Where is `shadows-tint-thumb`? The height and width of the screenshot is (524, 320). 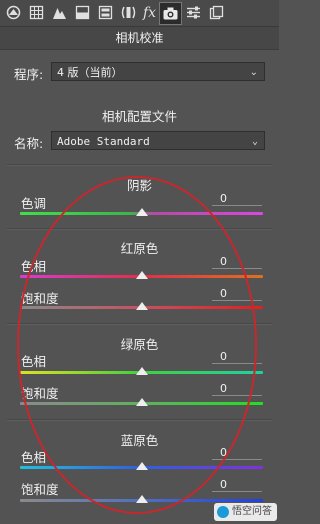 shadows-tint-thumb is located at coordinates (142, 212).